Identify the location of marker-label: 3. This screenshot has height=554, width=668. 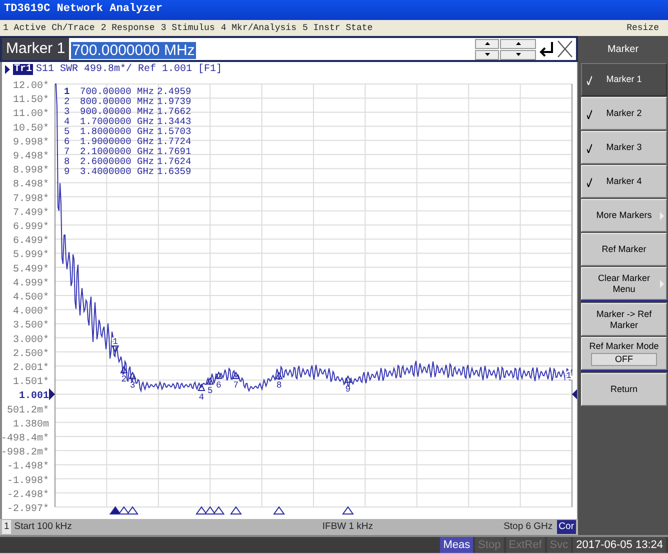
(133, 385).